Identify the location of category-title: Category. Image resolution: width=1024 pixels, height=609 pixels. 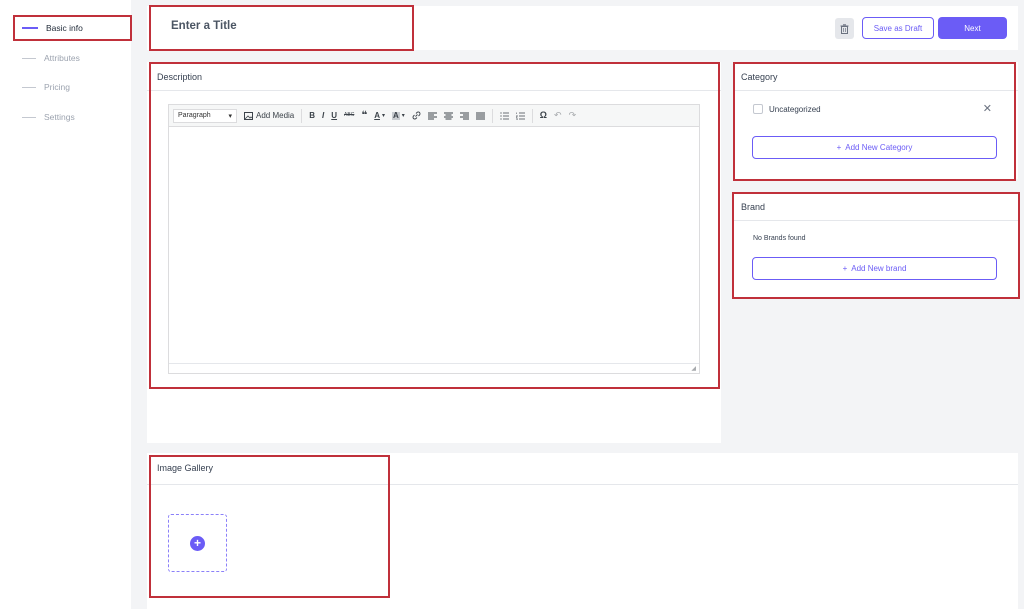
(759, 77).